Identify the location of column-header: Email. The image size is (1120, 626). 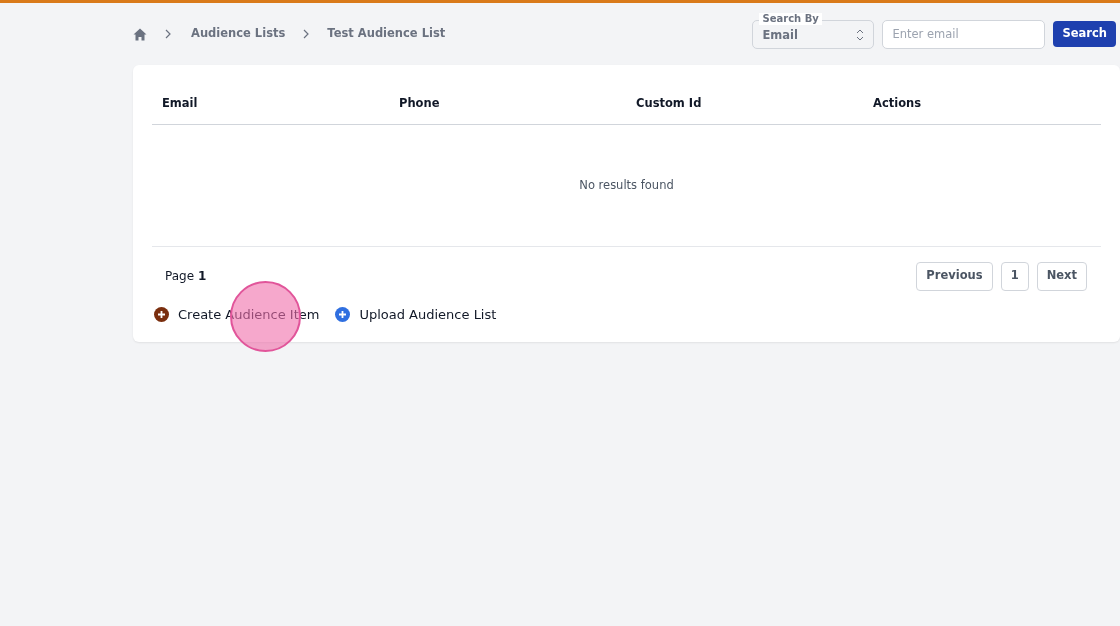
(180, 104).